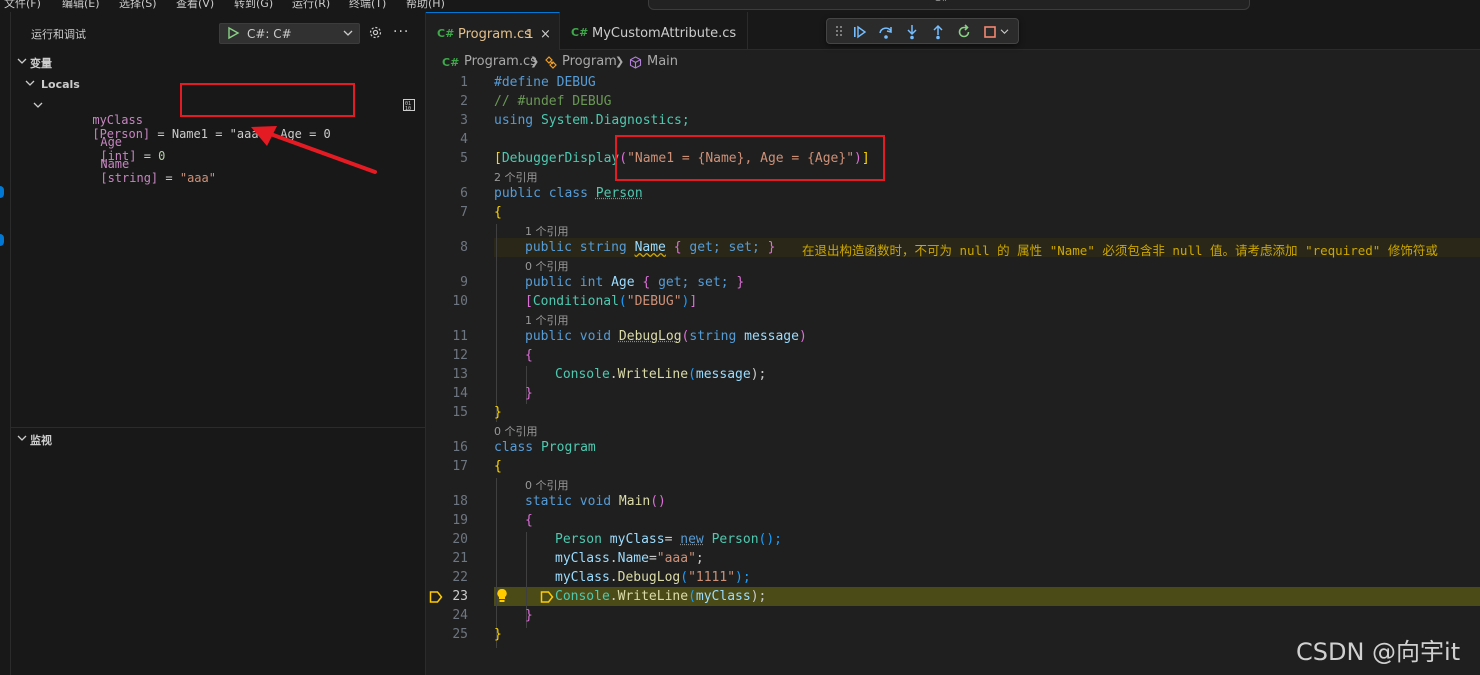  I want to click on line-number: 10, so click(460, 301).